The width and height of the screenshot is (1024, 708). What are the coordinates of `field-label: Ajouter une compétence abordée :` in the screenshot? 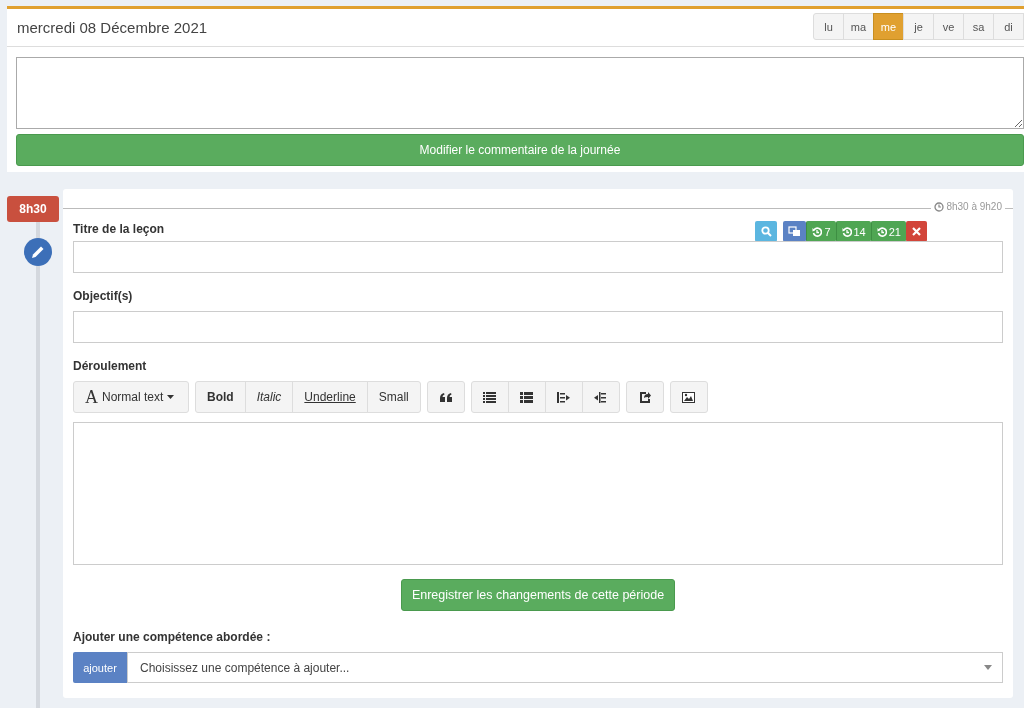 It's located at (172, 637).